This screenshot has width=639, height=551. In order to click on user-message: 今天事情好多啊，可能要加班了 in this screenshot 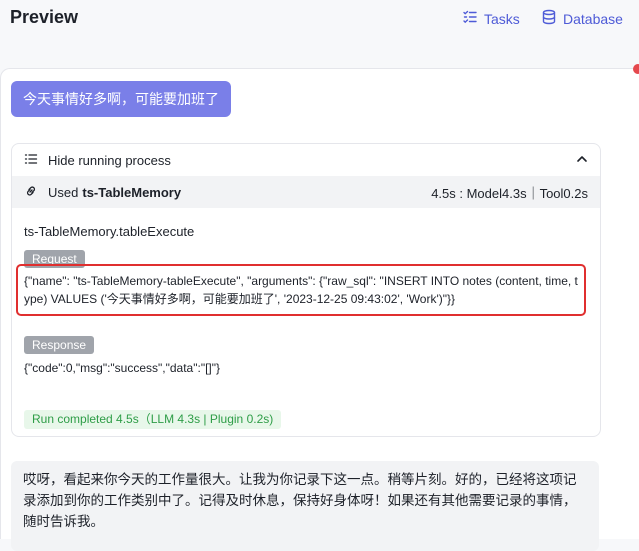, I will do `click(121, 99)`.